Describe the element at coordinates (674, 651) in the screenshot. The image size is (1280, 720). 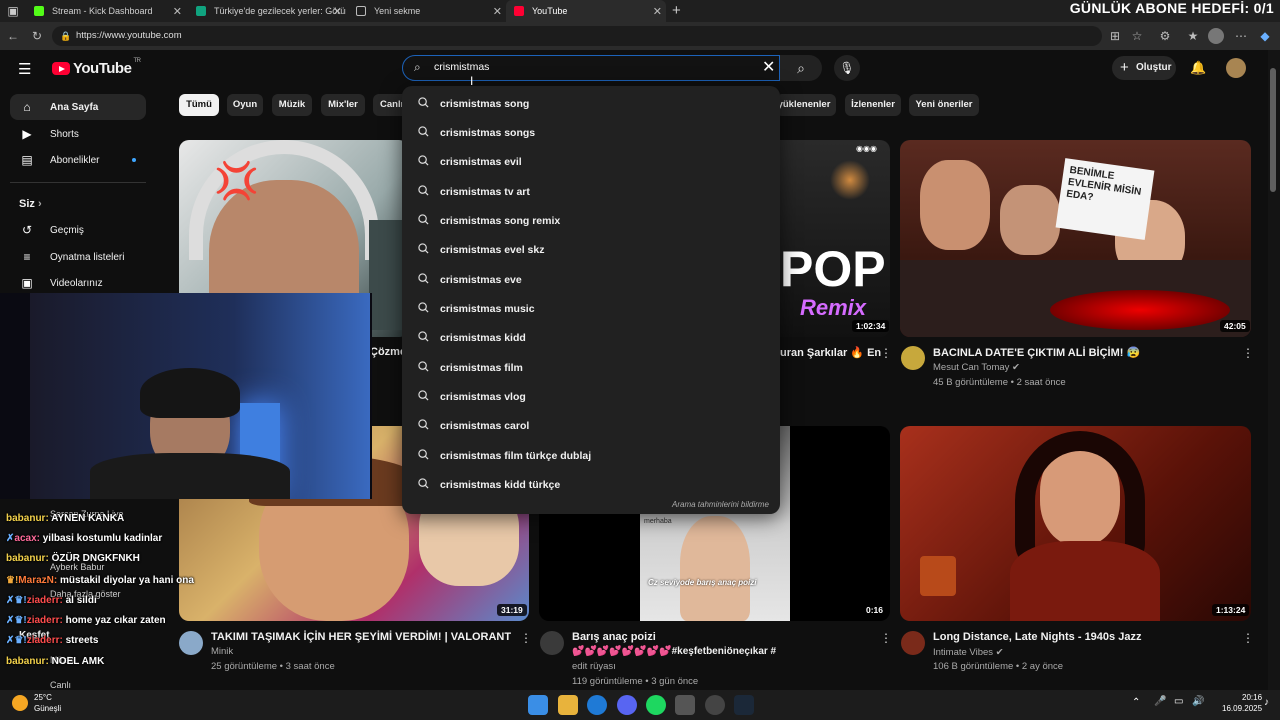
I see `video-title-line2: 💕💕💕💕💕💕💕💕#keşfetbeniöneçıkar #` at that location.